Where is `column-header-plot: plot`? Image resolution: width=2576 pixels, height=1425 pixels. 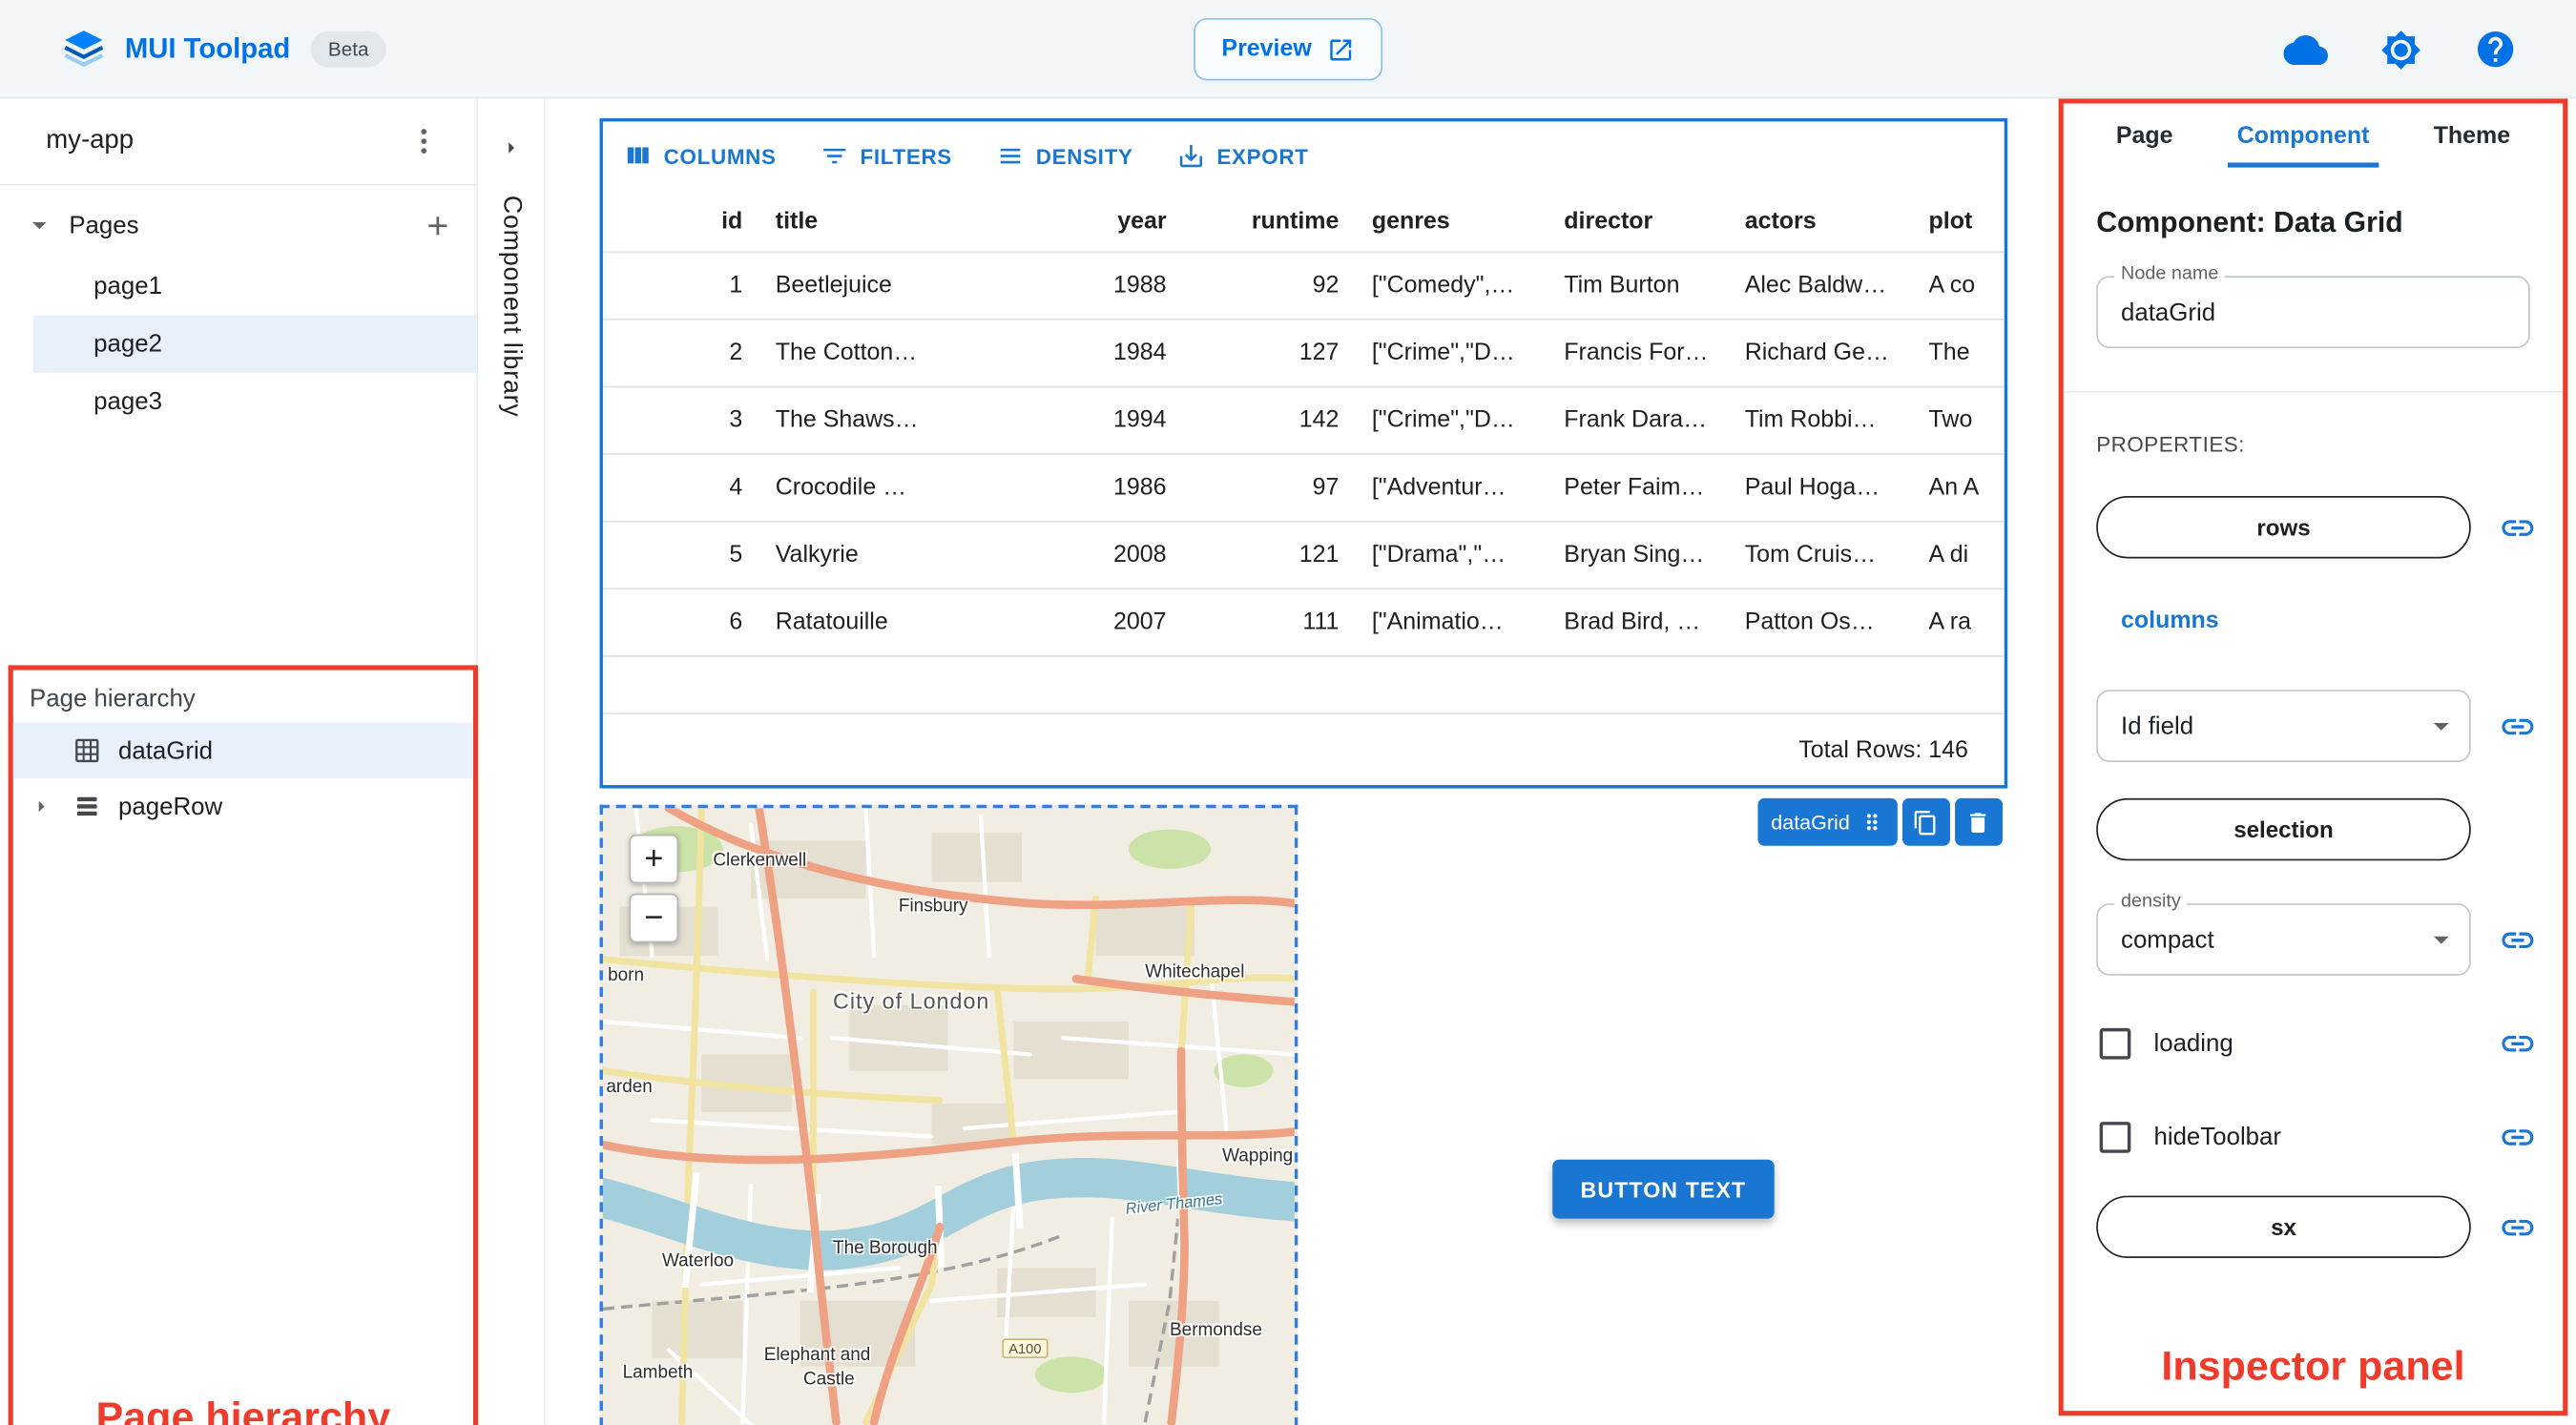 column-header-plot: plot is located at coordinates (1958, 221).